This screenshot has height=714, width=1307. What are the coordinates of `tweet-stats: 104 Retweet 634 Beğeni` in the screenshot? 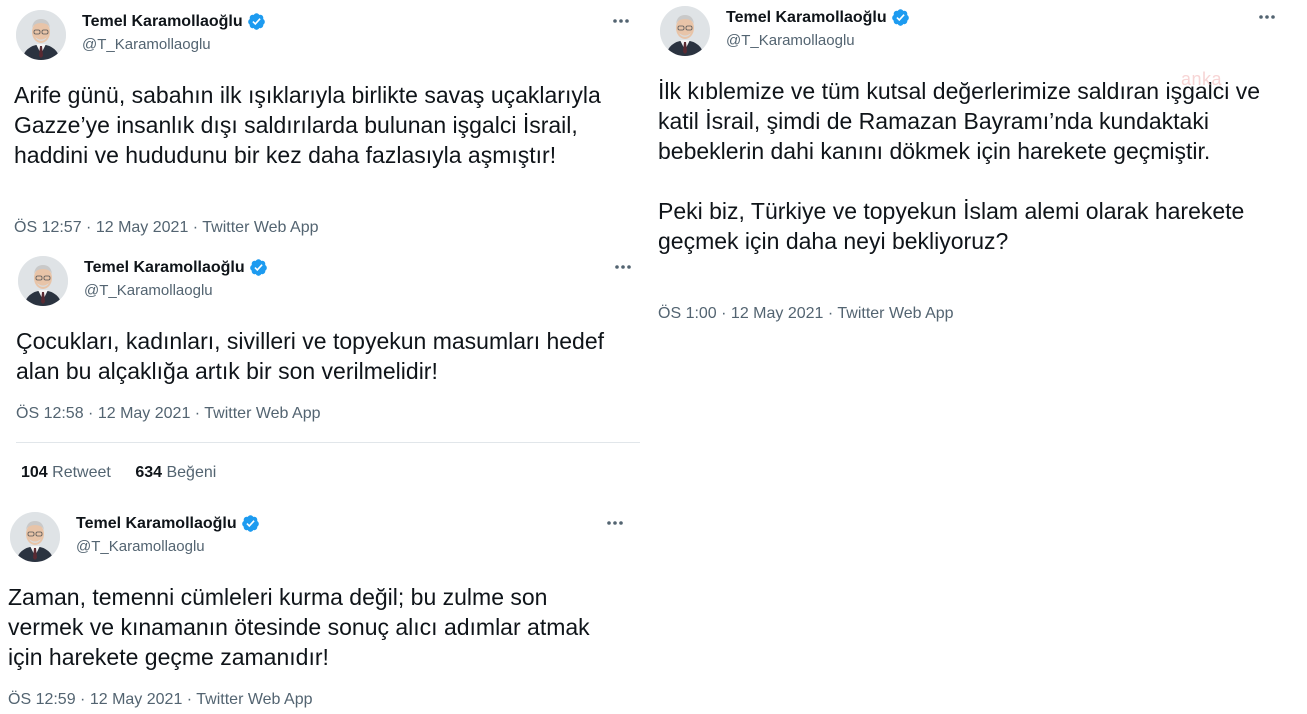 It's located at (128, 473).